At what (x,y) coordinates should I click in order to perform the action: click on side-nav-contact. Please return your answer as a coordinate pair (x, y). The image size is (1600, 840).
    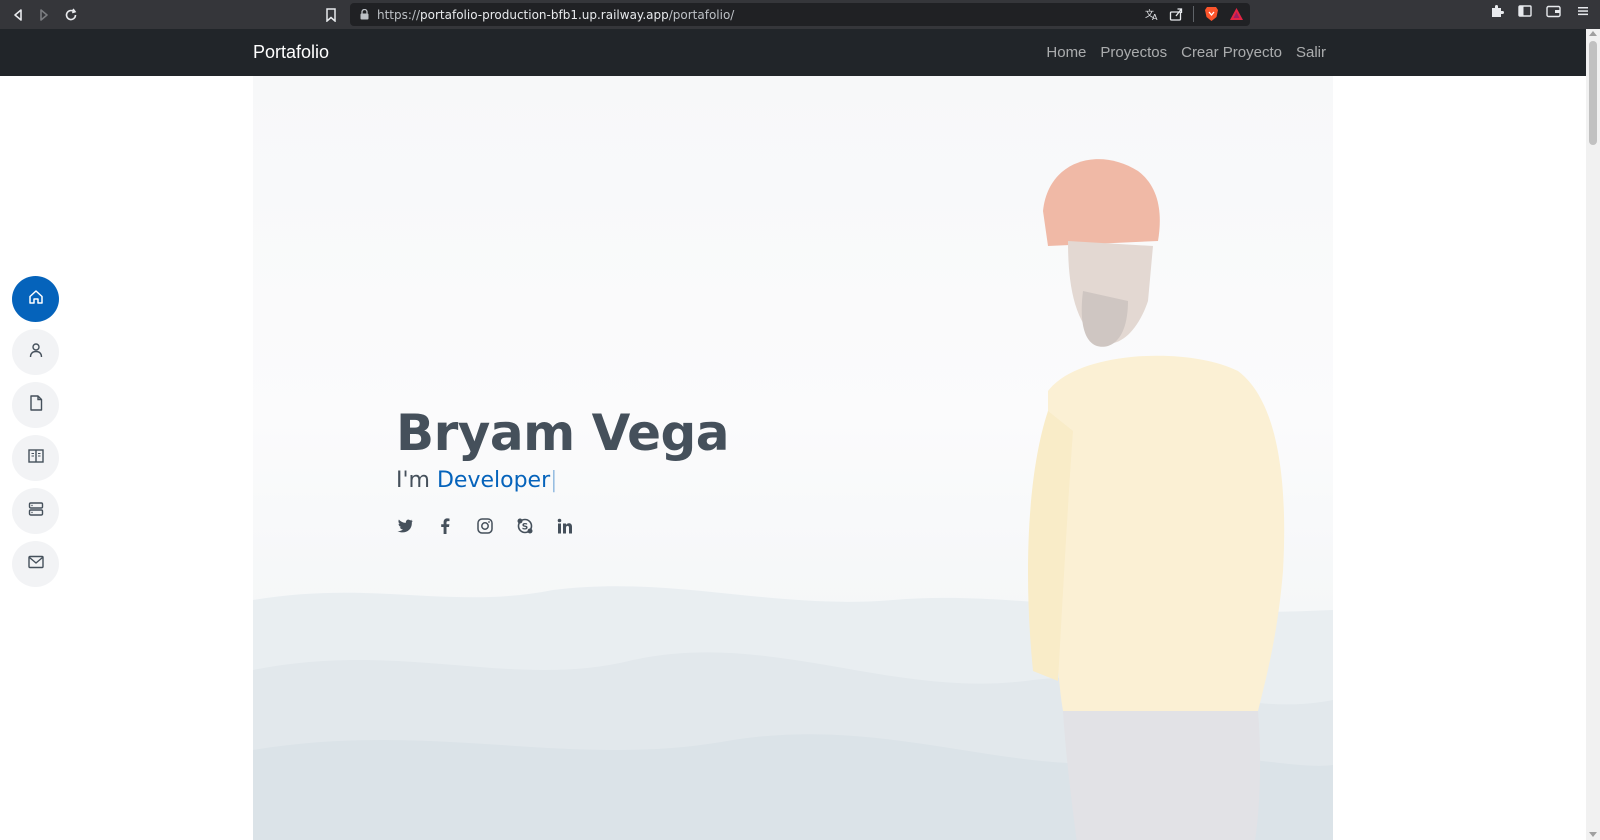
    Looking at the image, I should click on (35, 564).